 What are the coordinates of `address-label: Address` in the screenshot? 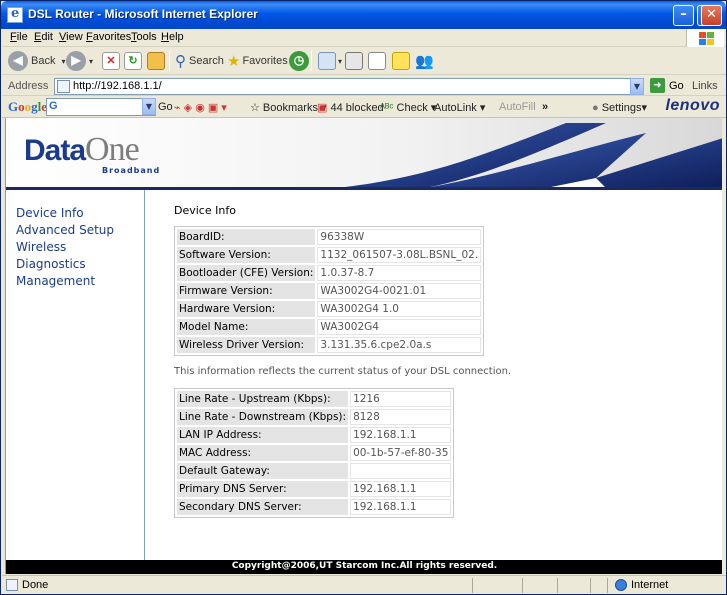 It's located at (28, 86).